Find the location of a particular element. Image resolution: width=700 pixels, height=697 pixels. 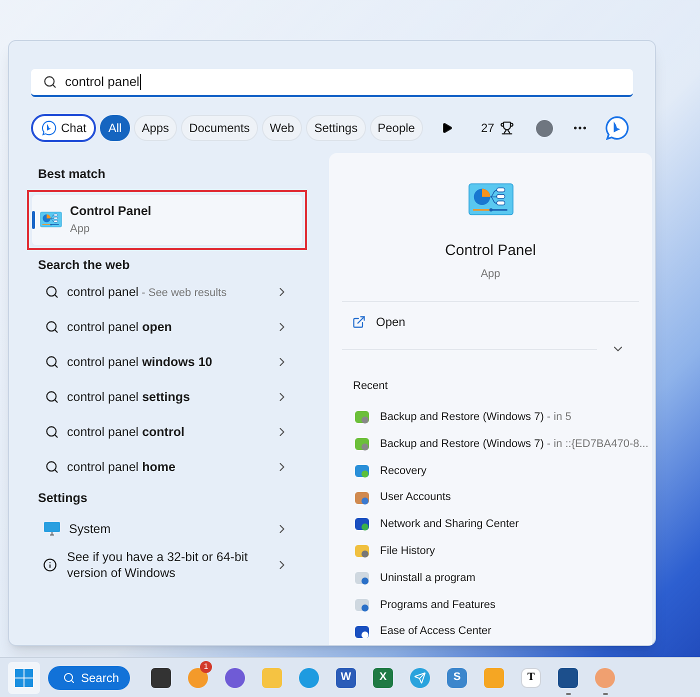

recent-item: Programs and Features is located at coordinates (490, 604).